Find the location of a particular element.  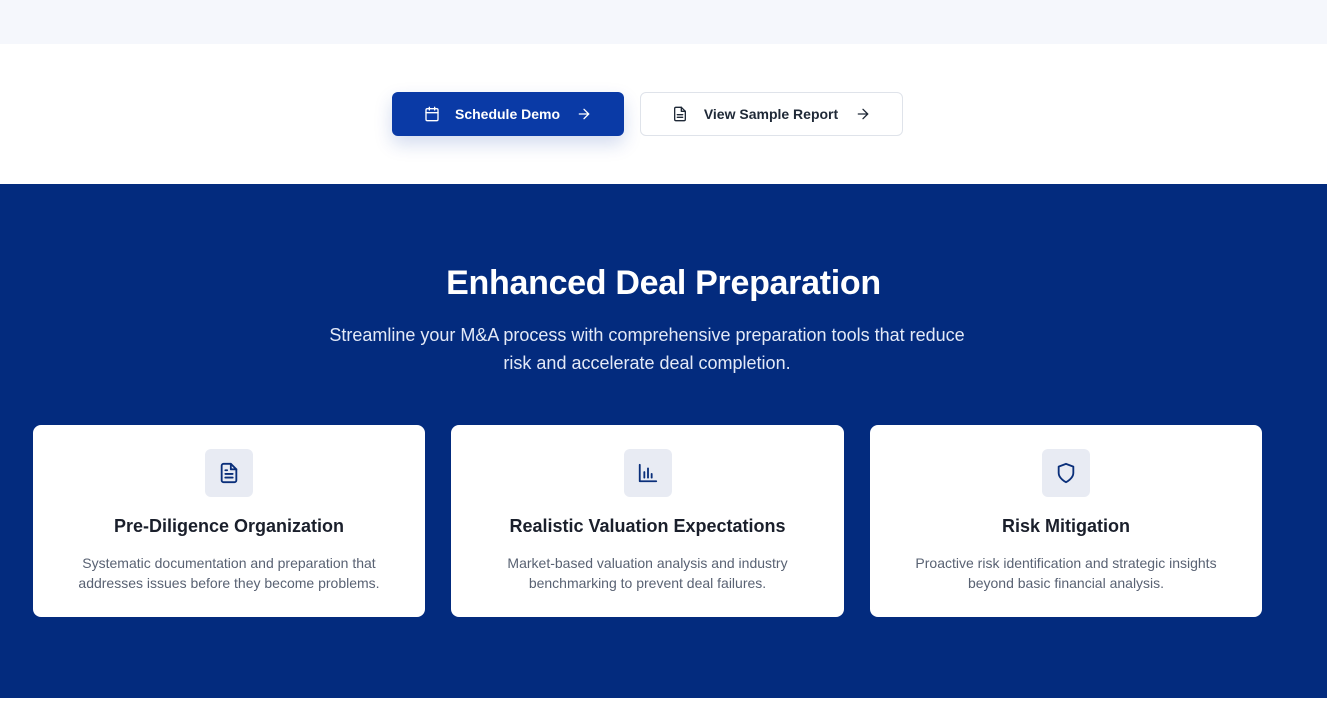

cta-row: Schedule Demo View Sample Report is located at coordinates (663, 114).